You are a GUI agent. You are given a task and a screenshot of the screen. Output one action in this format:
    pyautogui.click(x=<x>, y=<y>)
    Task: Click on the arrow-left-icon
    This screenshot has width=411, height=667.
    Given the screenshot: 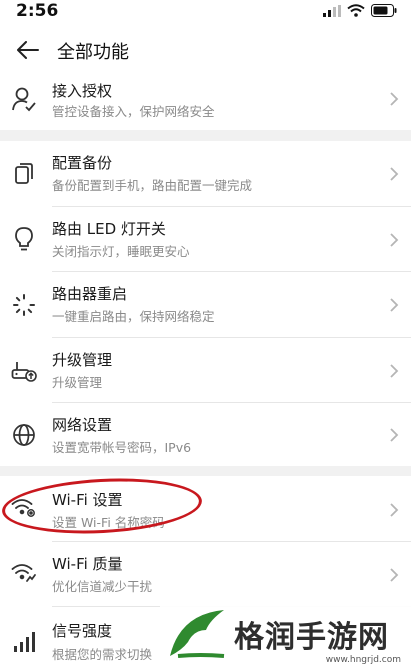 What is the action you would take?
    pyautogui.click(x=28, y=50)
    